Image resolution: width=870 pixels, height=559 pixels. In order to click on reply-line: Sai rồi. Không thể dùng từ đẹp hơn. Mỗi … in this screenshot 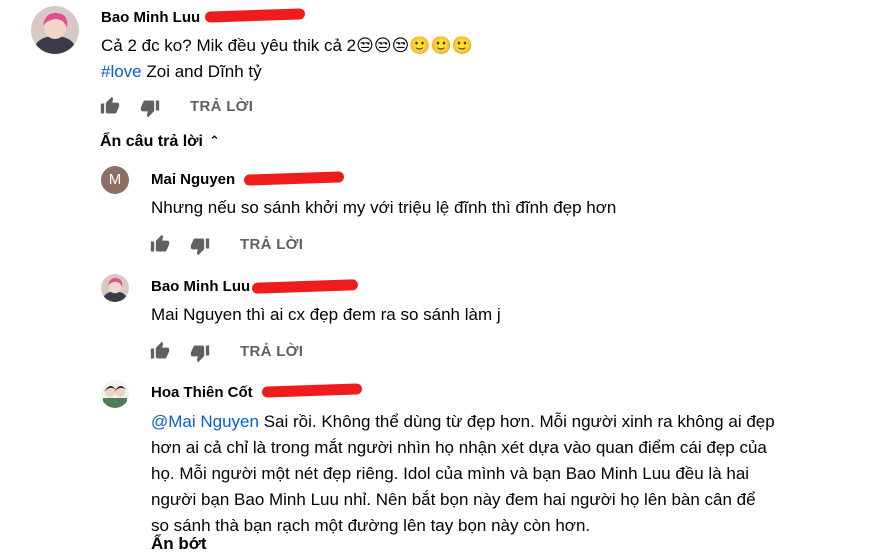, I will do `click(516, 421)`.